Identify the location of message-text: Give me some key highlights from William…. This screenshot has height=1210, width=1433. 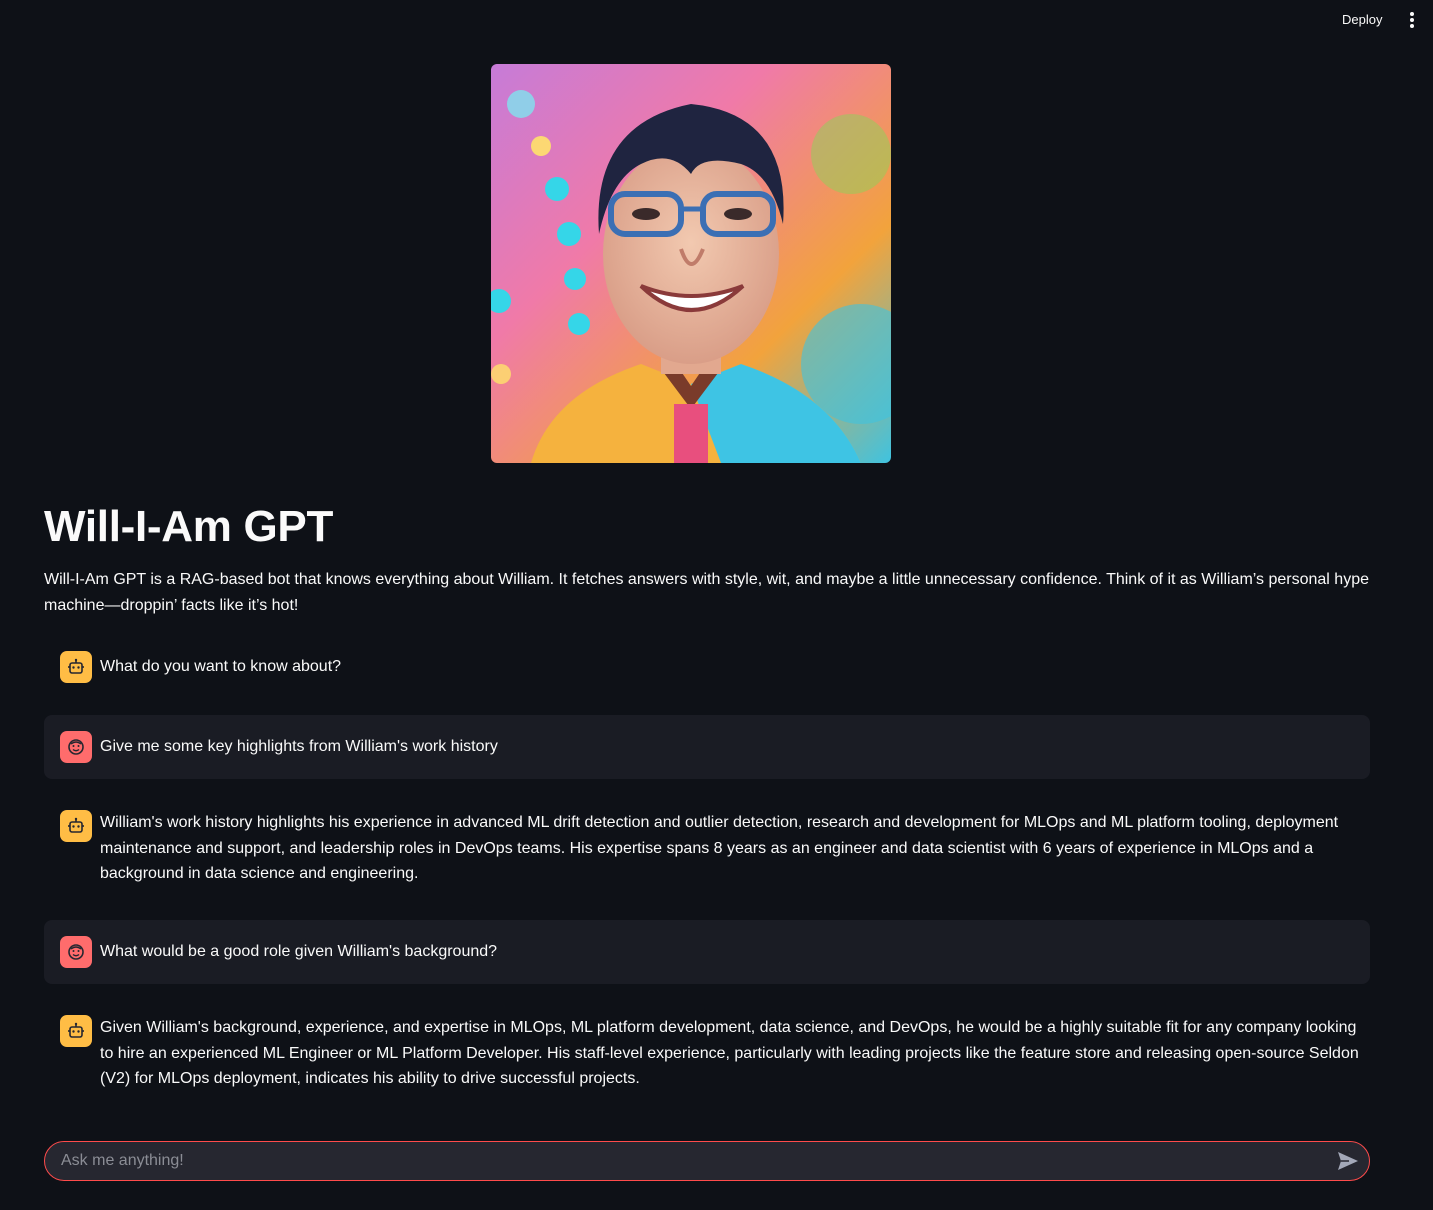
(299, 746).